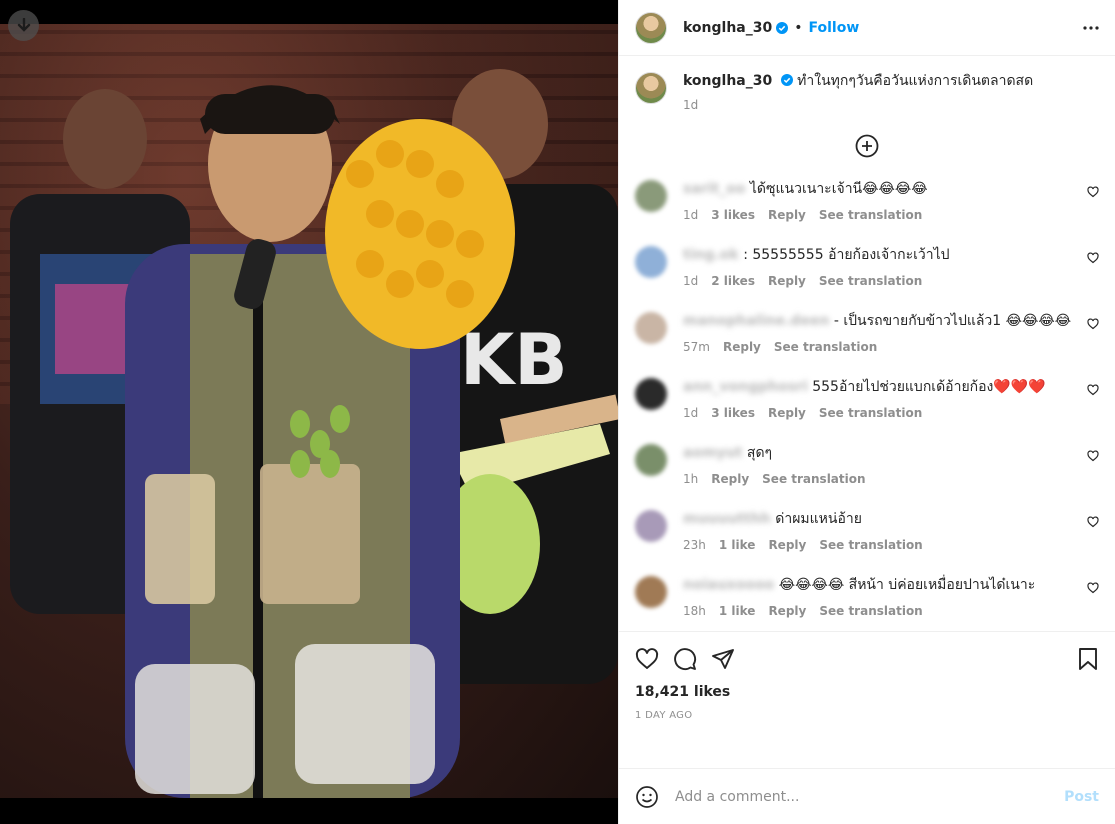  What do you see at coordinates (723, 659) in the screenshot?
I see `share-send-icon` at bounding box center [723, 659].